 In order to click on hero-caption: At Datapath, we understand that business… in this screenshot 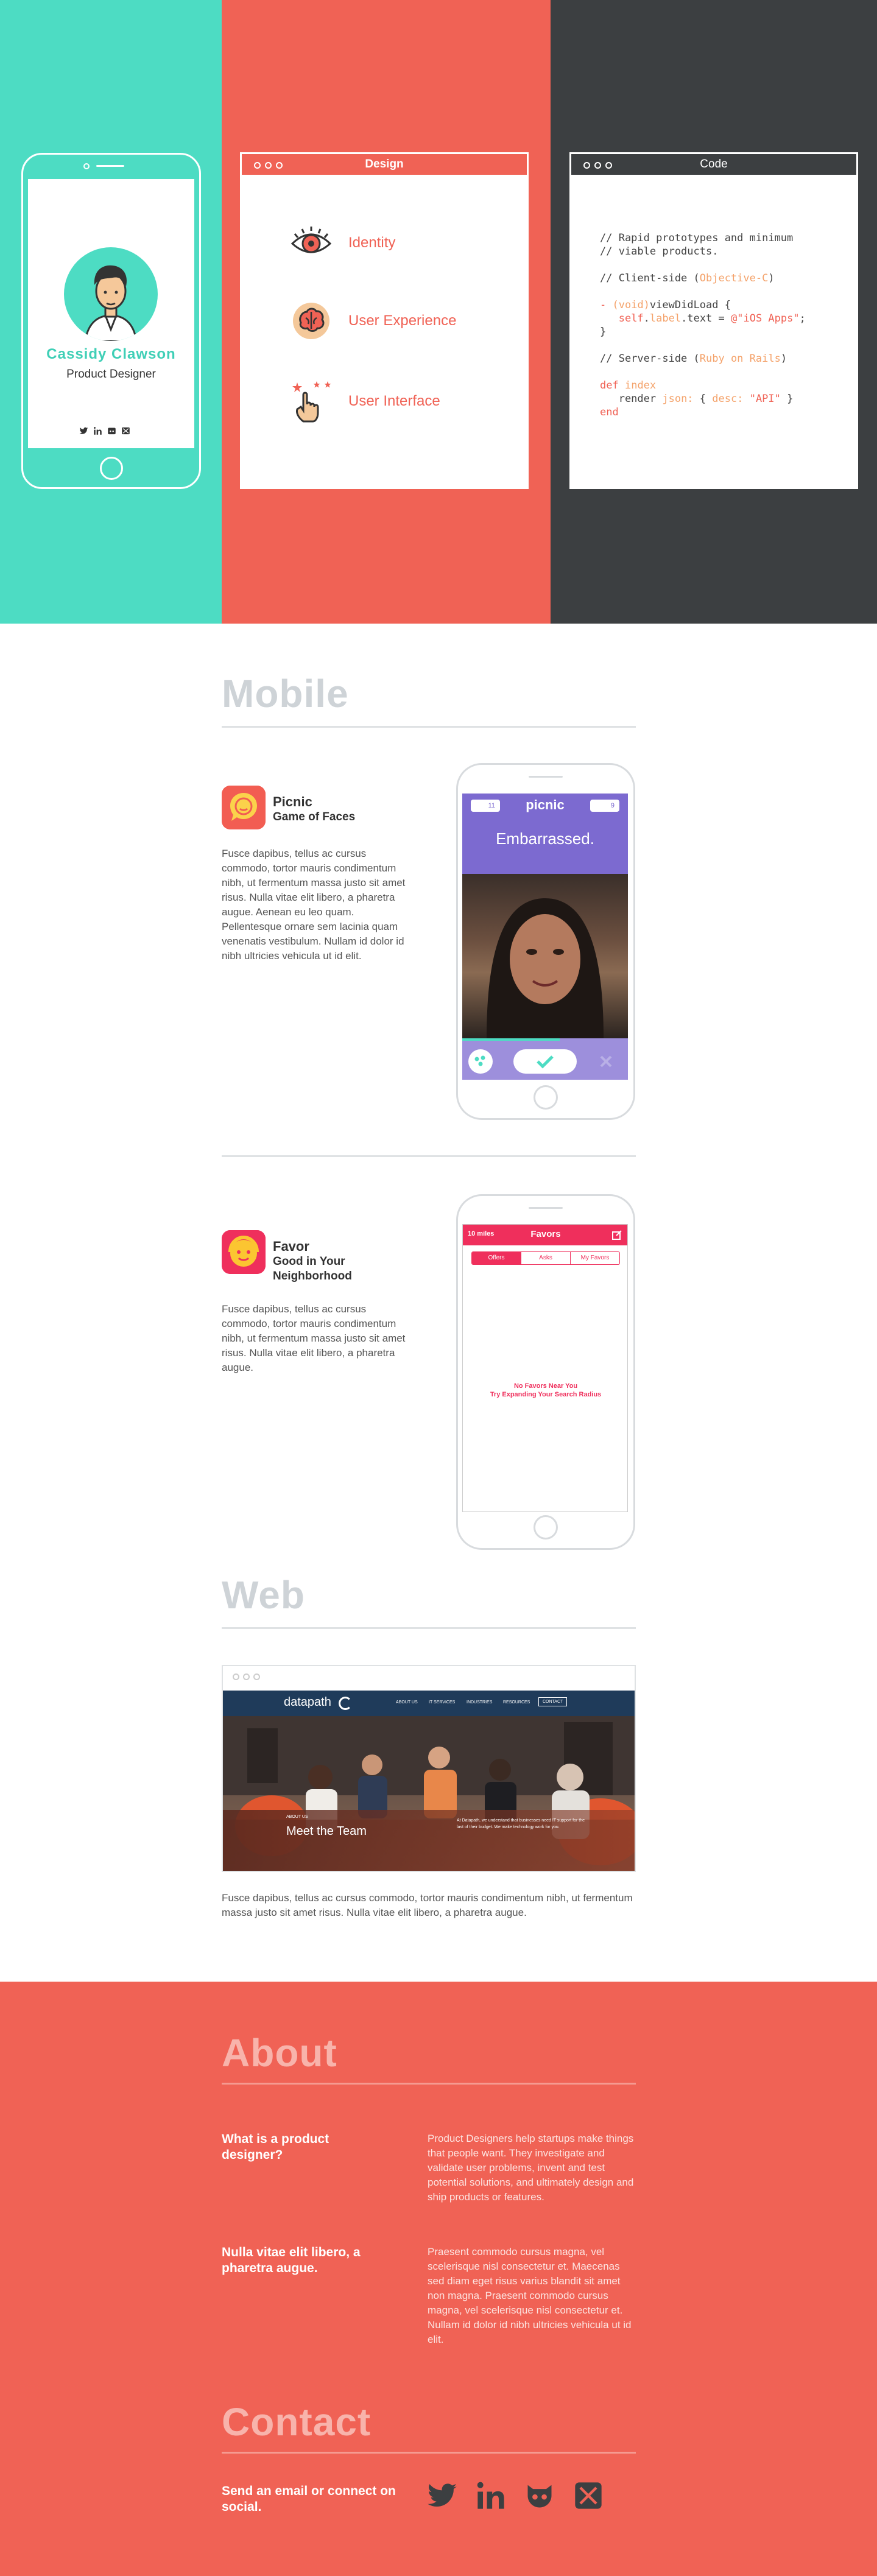, I will do `click(521, 1823)`.